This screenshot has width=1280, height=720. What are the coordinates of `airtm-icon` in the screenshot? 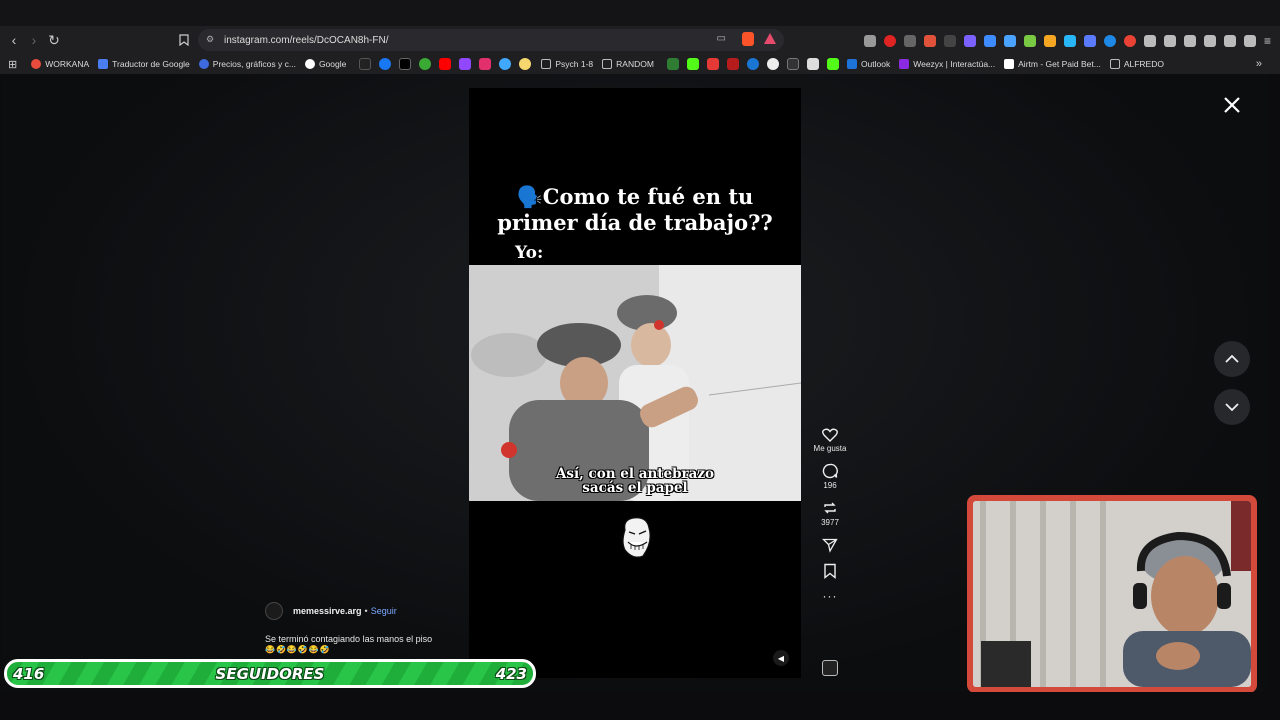 It's located at (1009, 64).